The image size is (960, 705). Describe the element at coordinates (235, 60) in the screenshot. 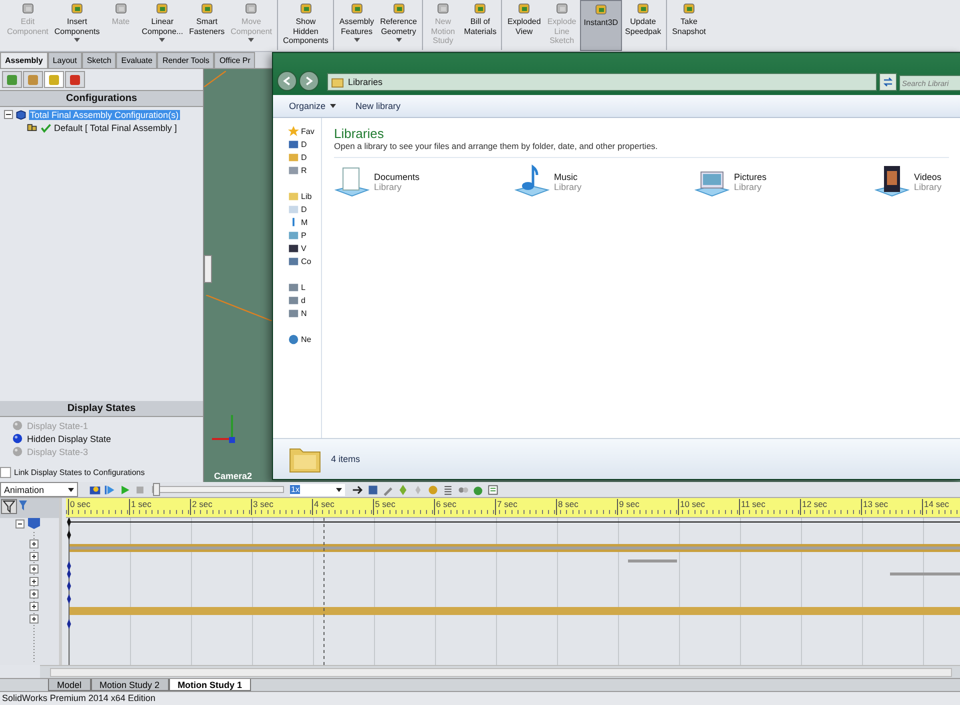

I see `ribbon-tab: Office Pr` at that location.